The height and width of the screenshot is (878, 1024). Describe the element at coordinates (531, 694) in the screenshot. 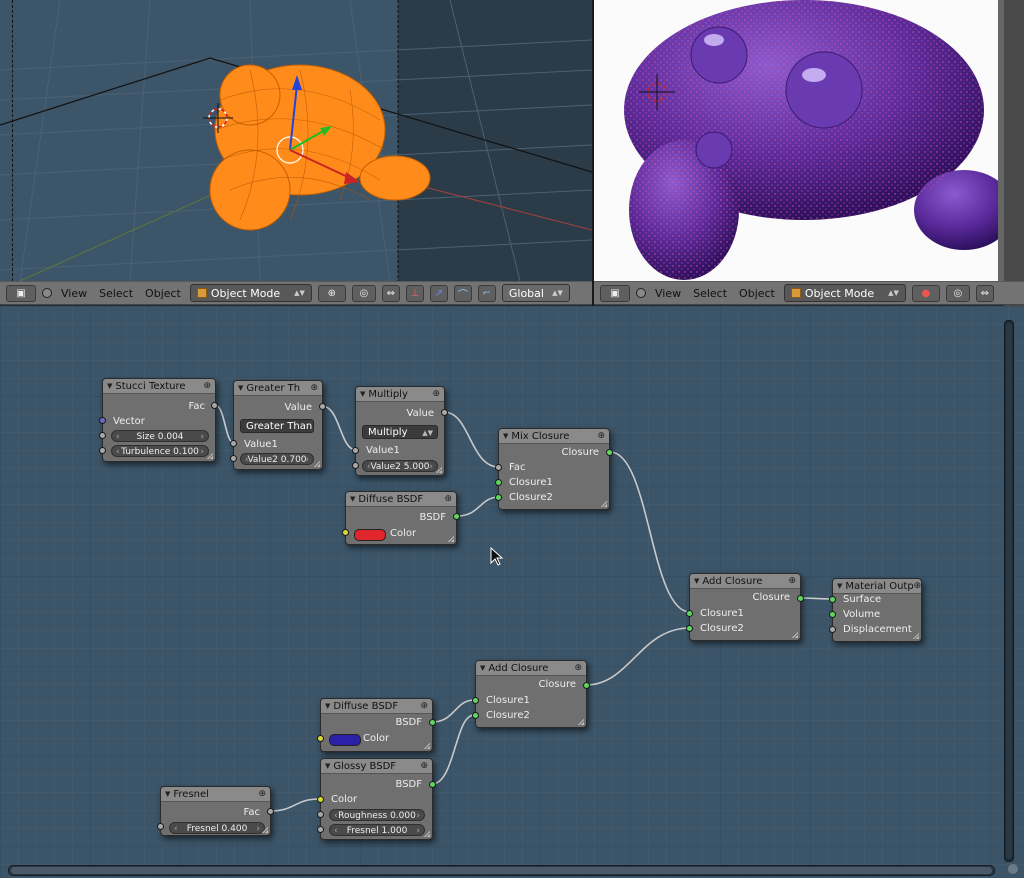

I see `node-add-closure-bottom: ▼ Add Closure ⊕ Closure Closure1 Closure2` at that location.